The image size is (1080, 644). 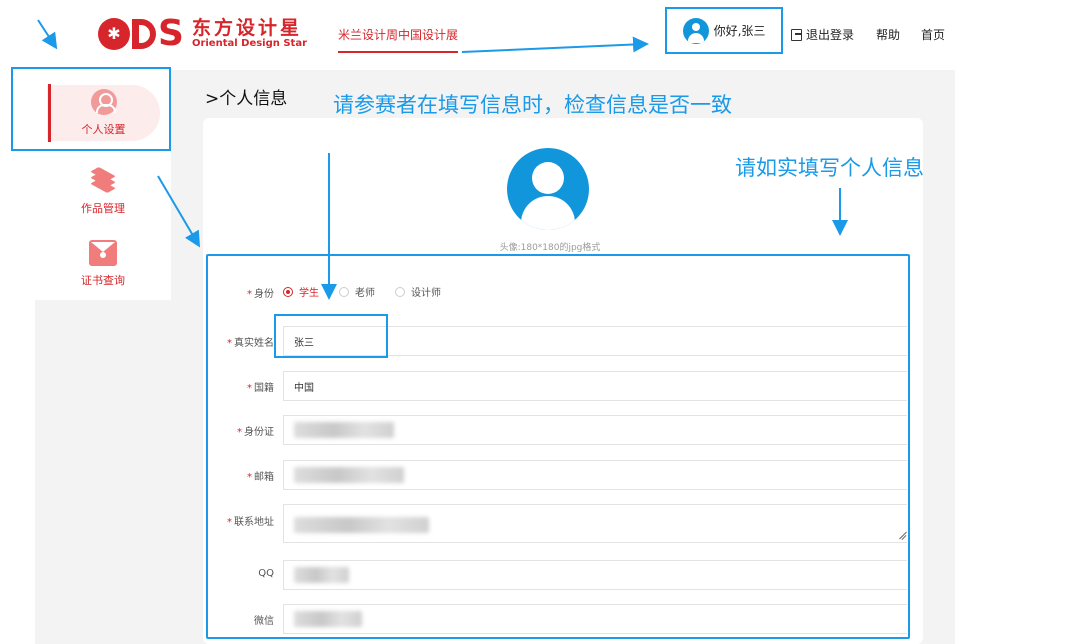 What do you see at coordinates (398, 39) in the screenshot?
I see `milan-design-week-link: 米兰设计周中国设计展` at bounding box center [398, 39].